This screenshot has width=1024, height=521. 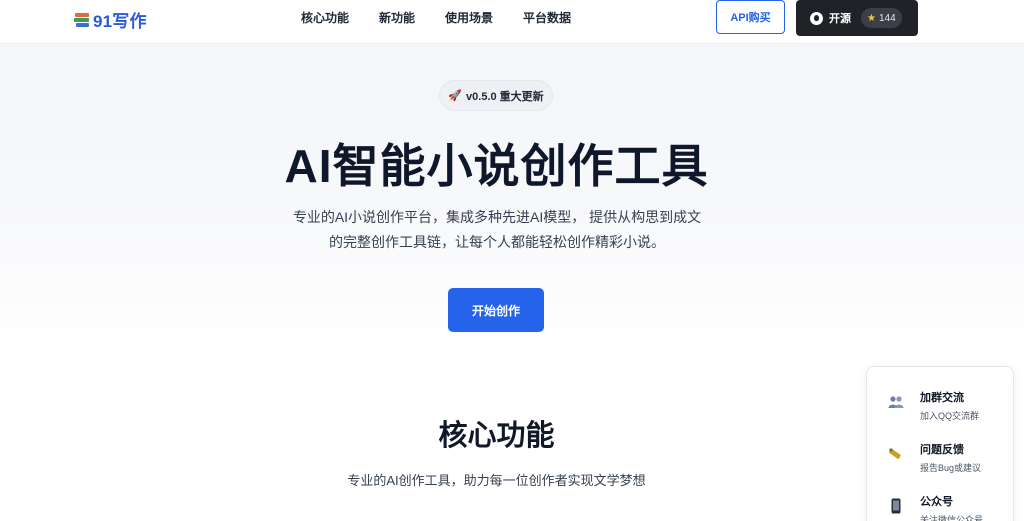 I want to click on nav-new-features: 新功能, so click(x=397, y=17).